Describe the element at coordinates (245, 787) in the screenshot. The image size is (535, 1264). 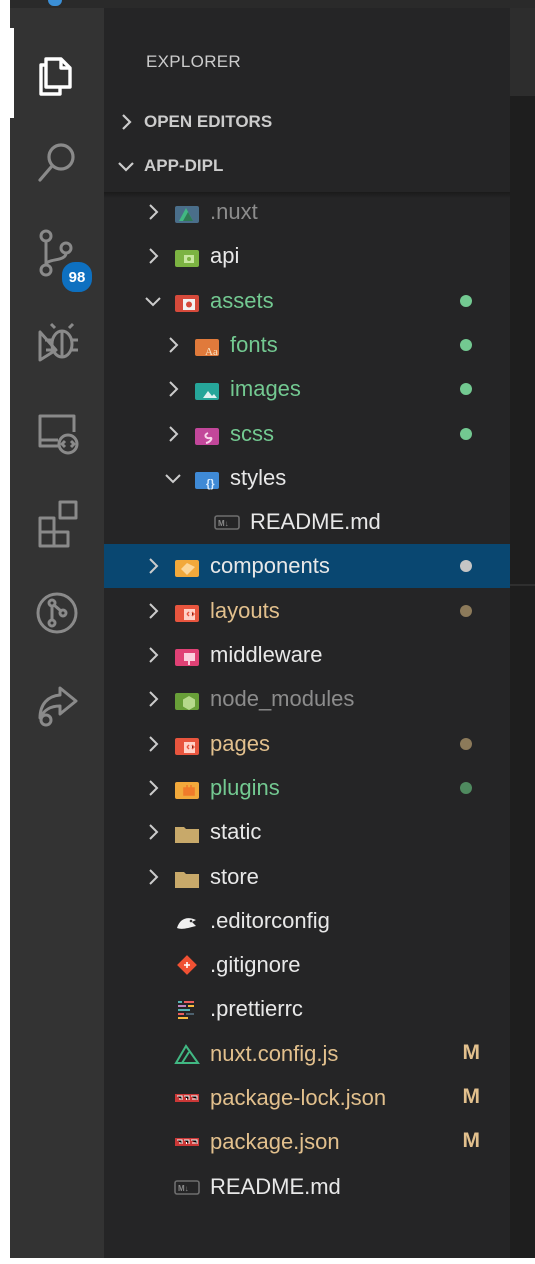
I see `tree-item-label: plugins` at that location.